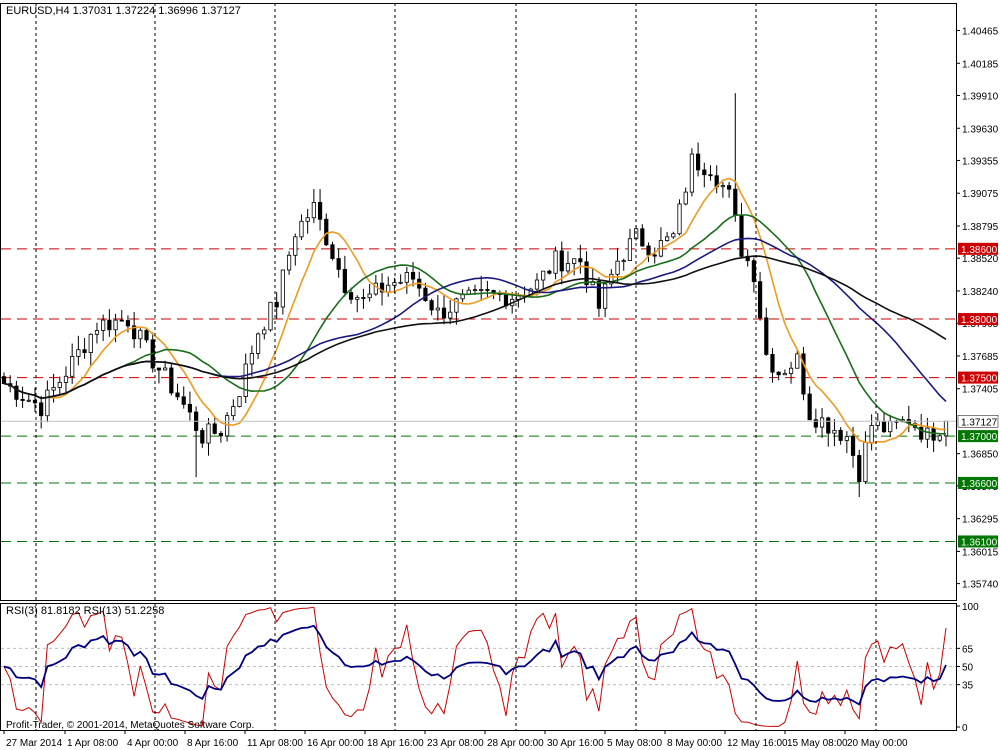  What do you see at coordinates (968, 686) in the screenshot?
I see `rsi-tick-label-3: 35` at bounding box center [968, 686].